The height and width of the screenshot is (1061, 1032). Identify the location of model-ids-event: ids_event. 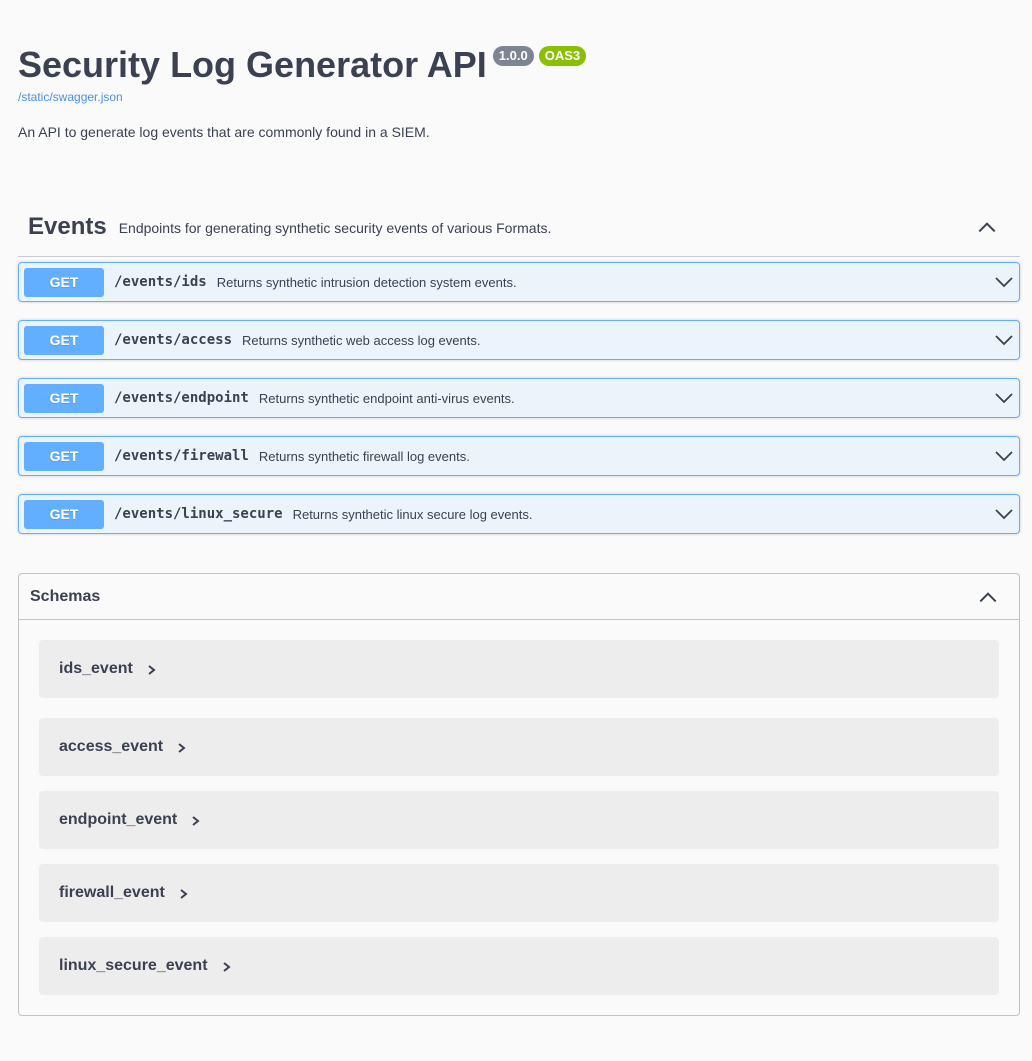
(519, 669).